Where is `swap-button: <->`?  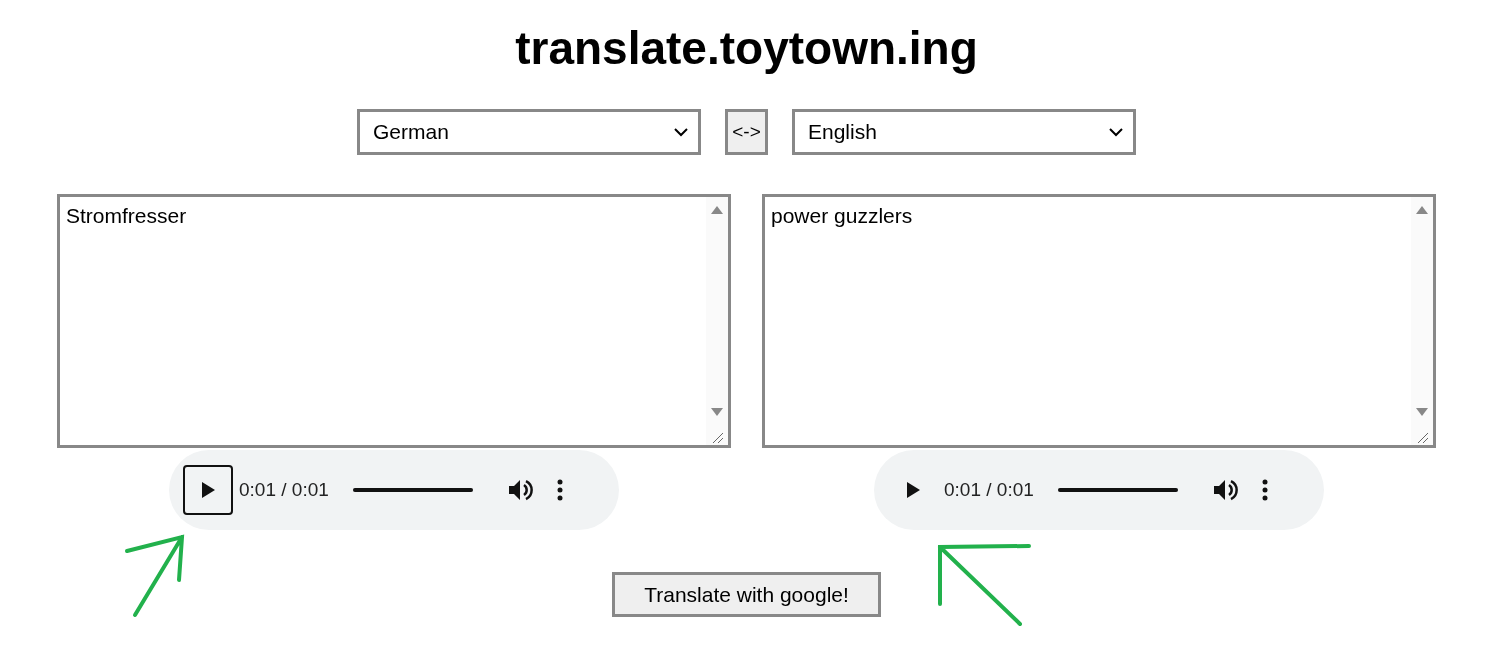
swap-button: <-> is located at coordinates (746, 132).